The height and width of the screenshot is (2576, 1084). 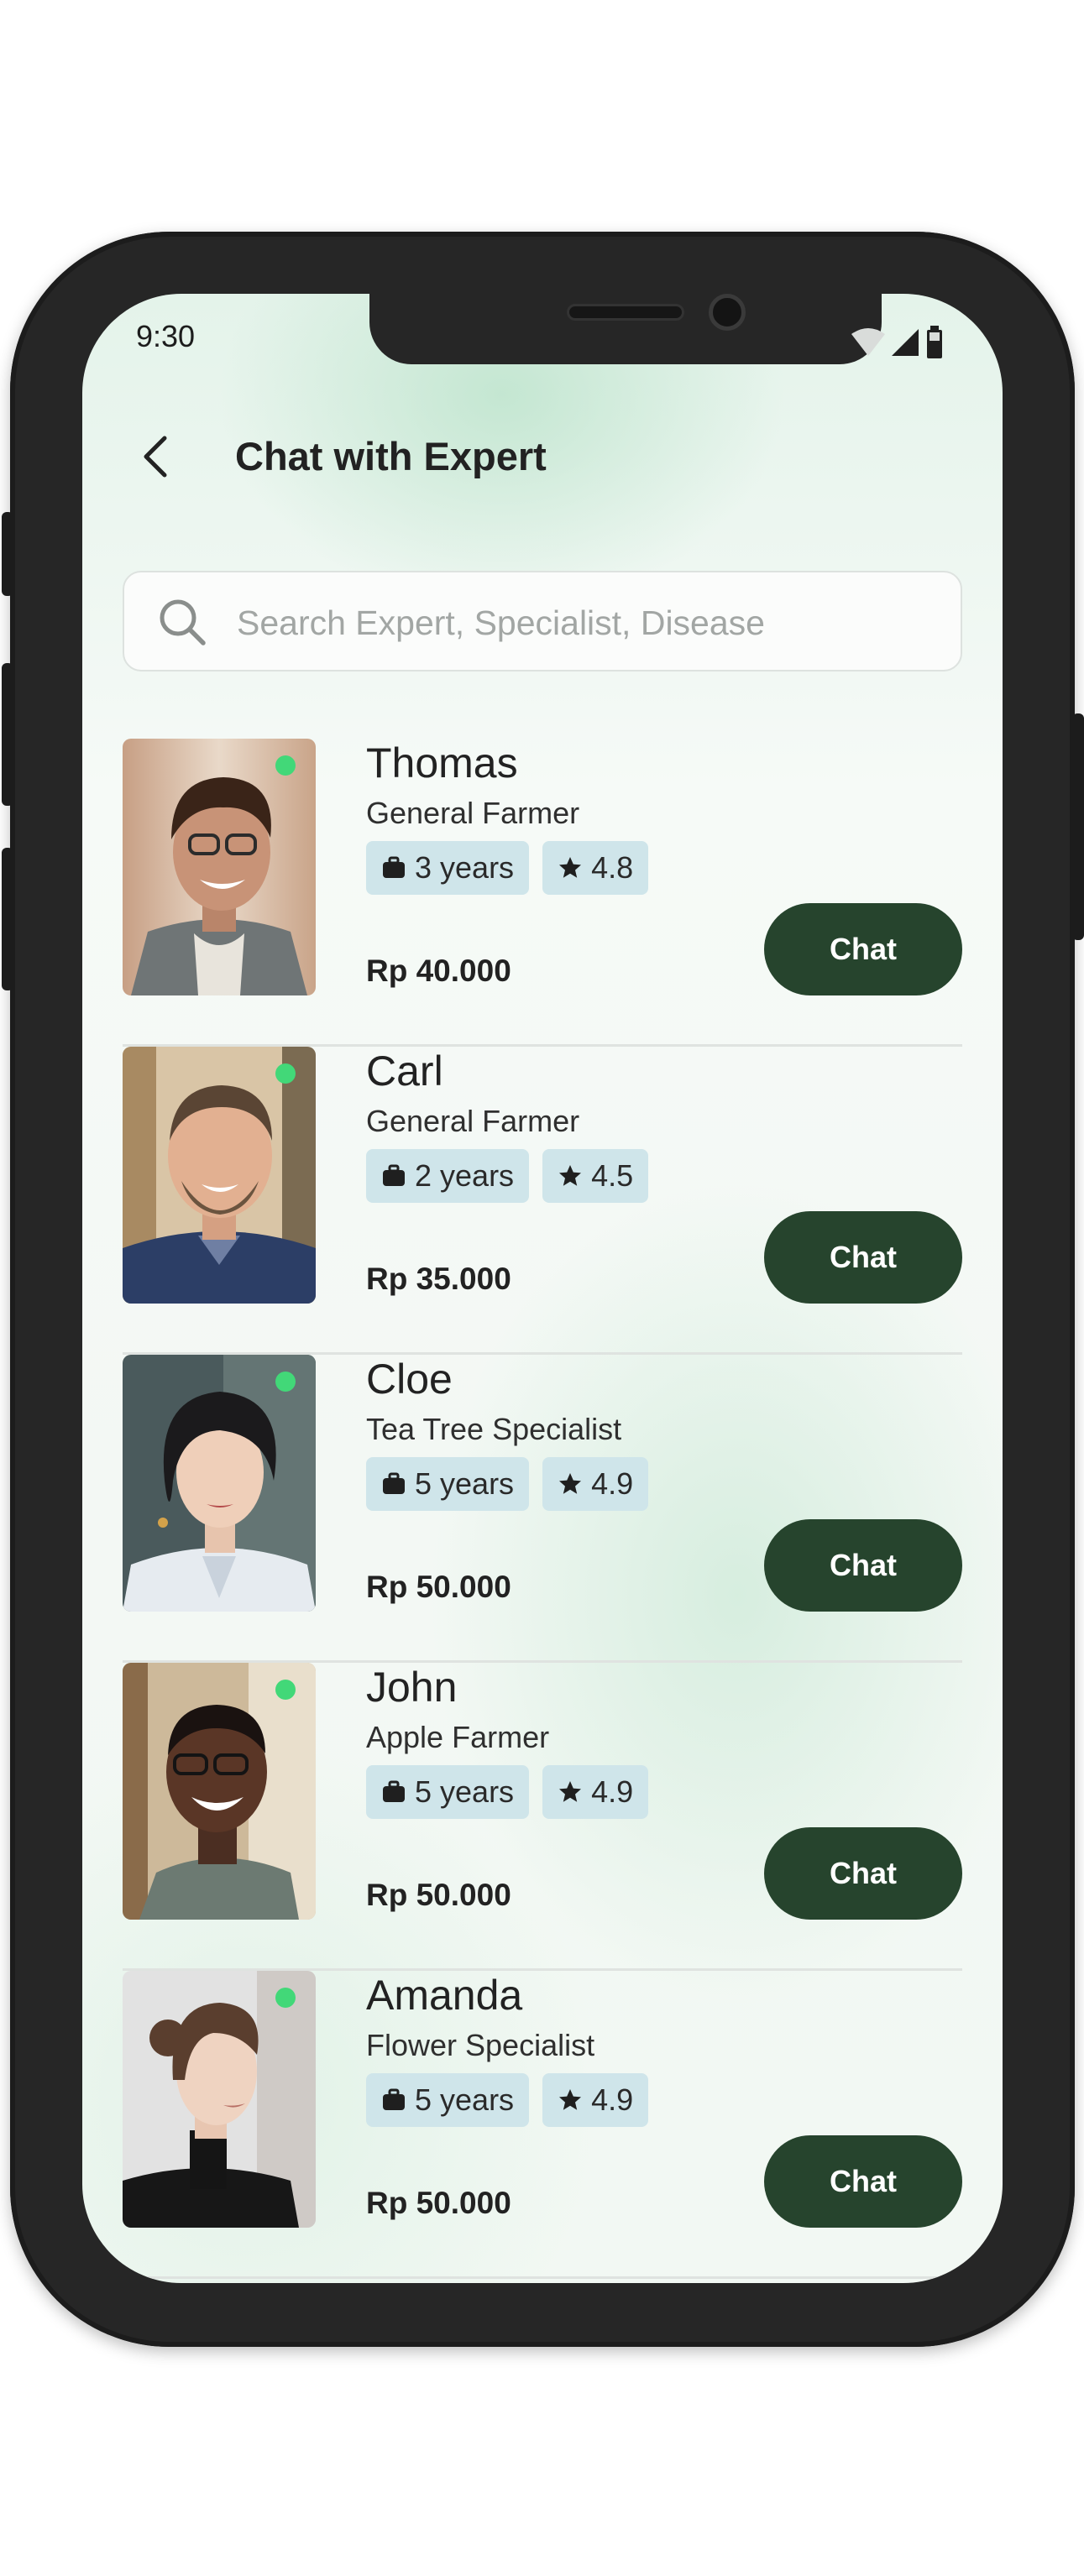 I want to click on status-time: 9:30, so click(x=166, y=336).